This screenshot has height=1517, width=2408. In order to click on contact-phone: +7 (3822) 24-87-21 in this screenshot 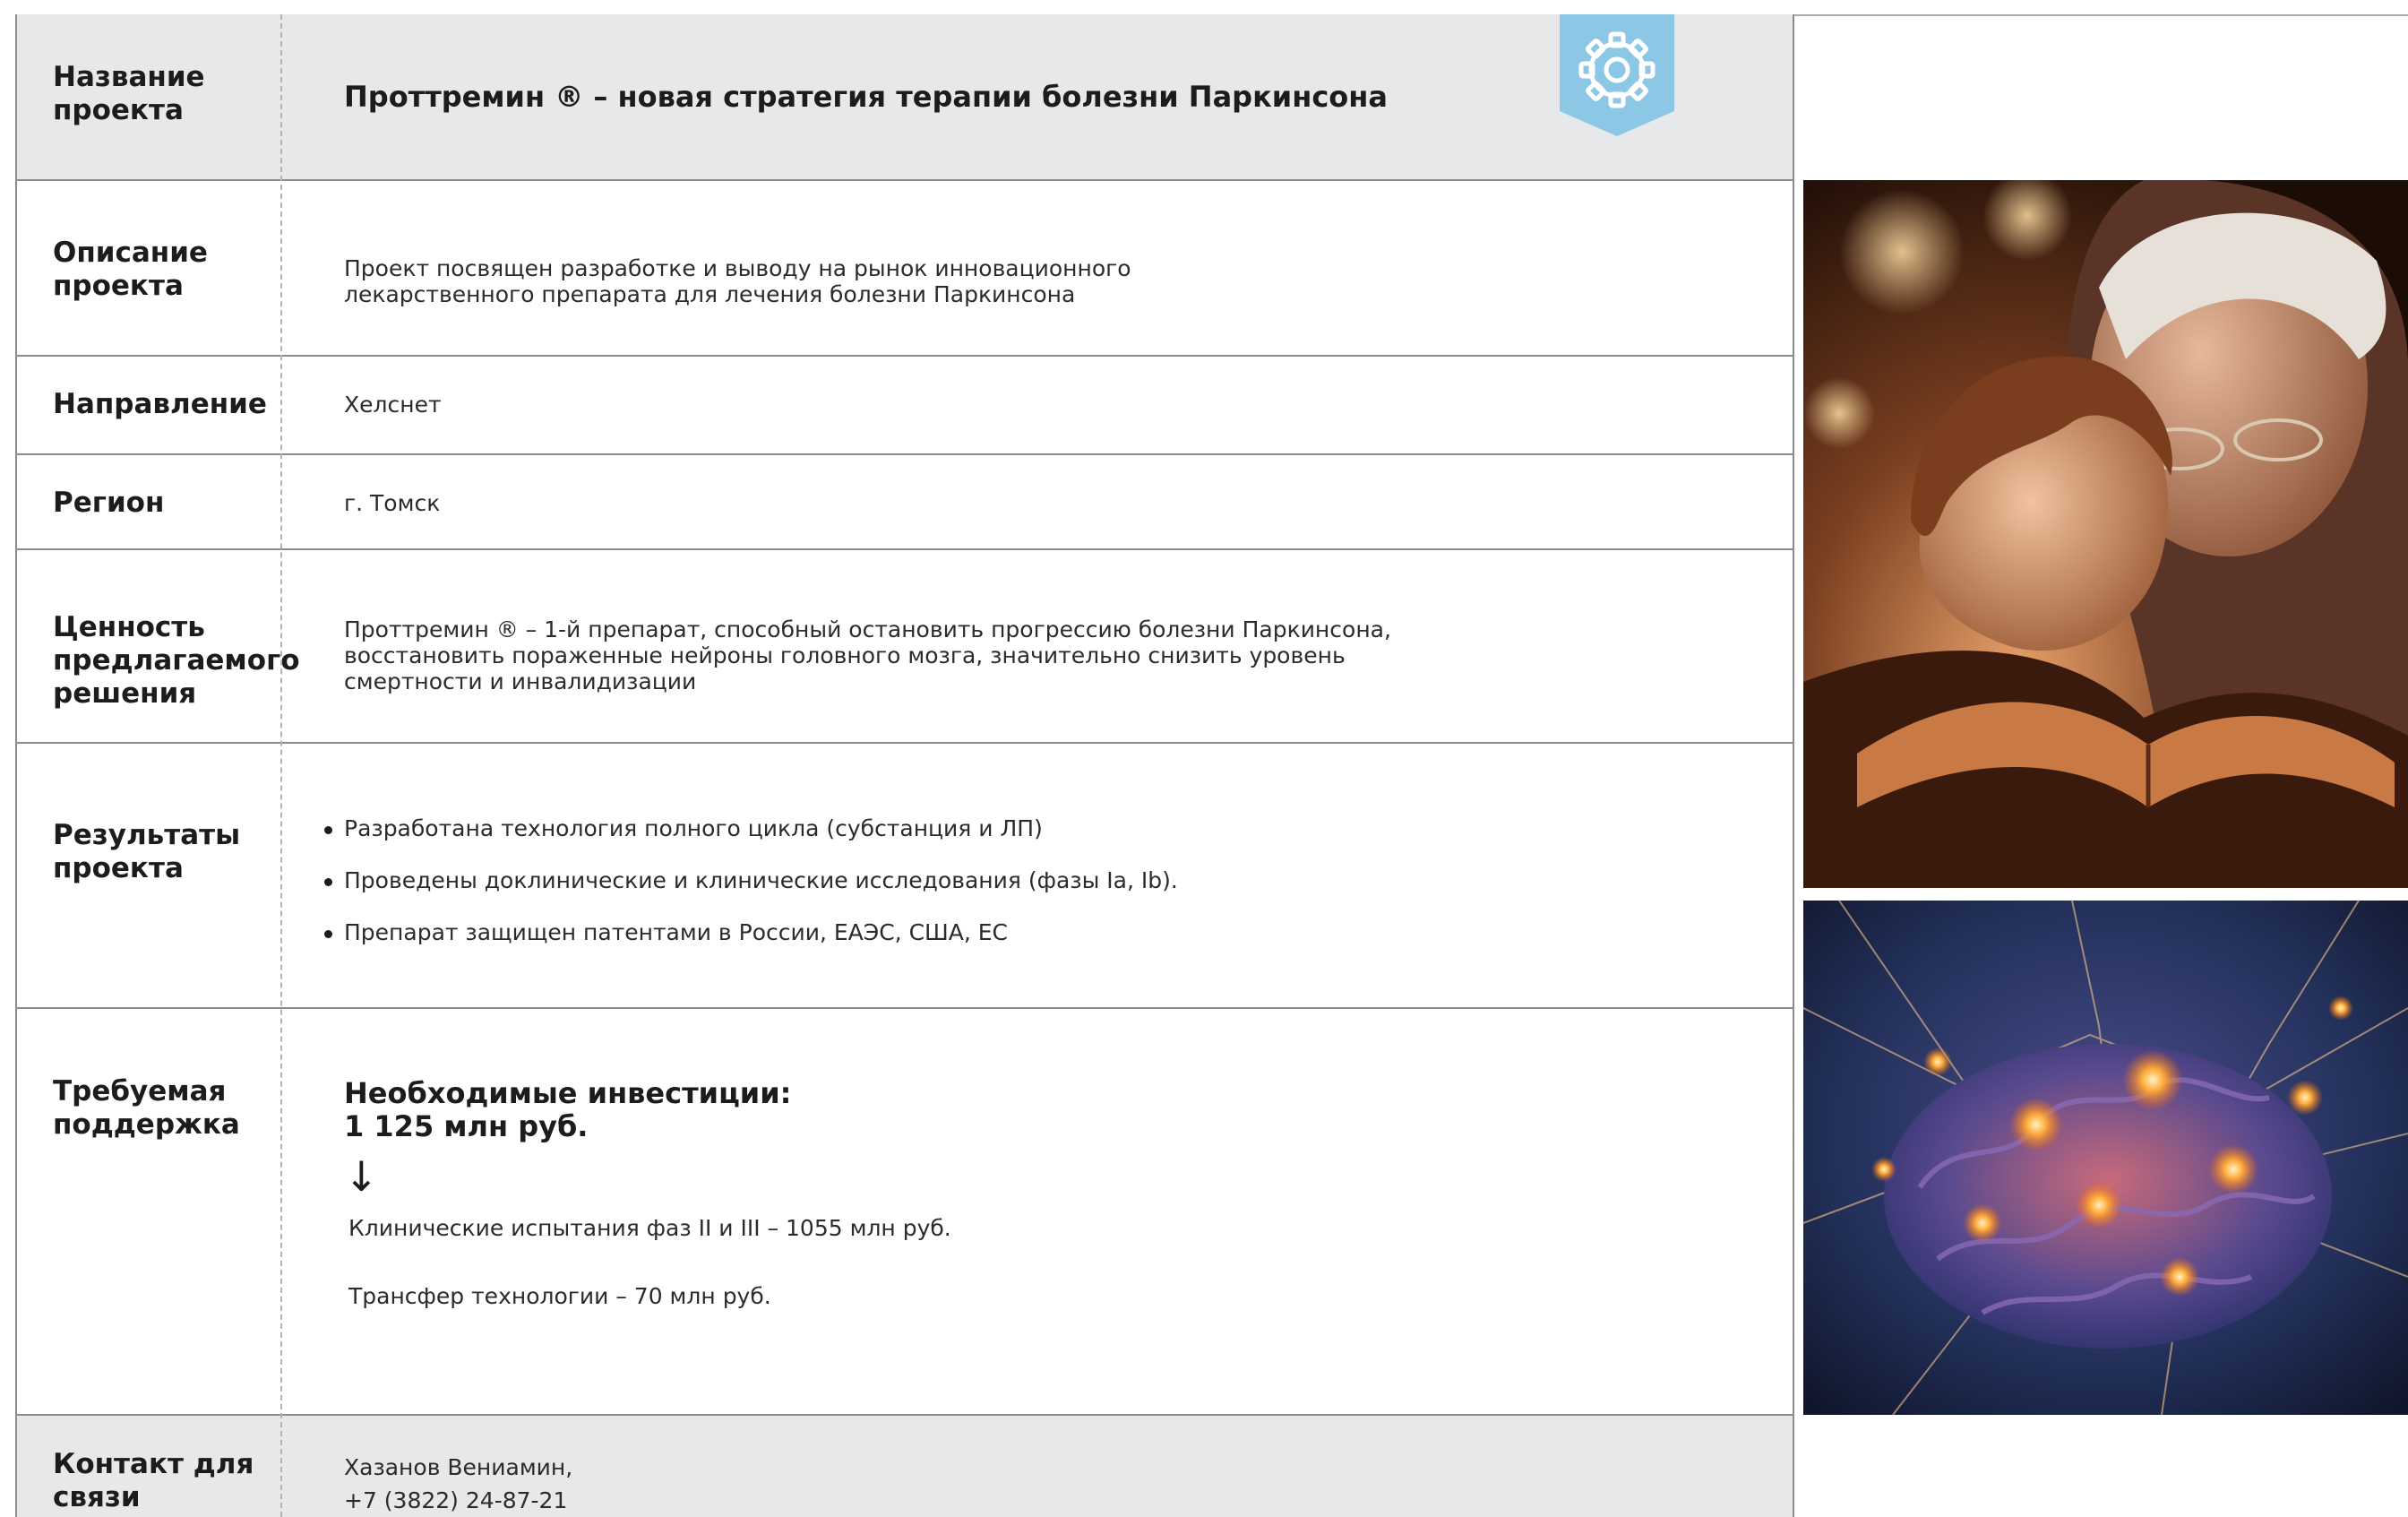, I will do `click(456, 1500)`.